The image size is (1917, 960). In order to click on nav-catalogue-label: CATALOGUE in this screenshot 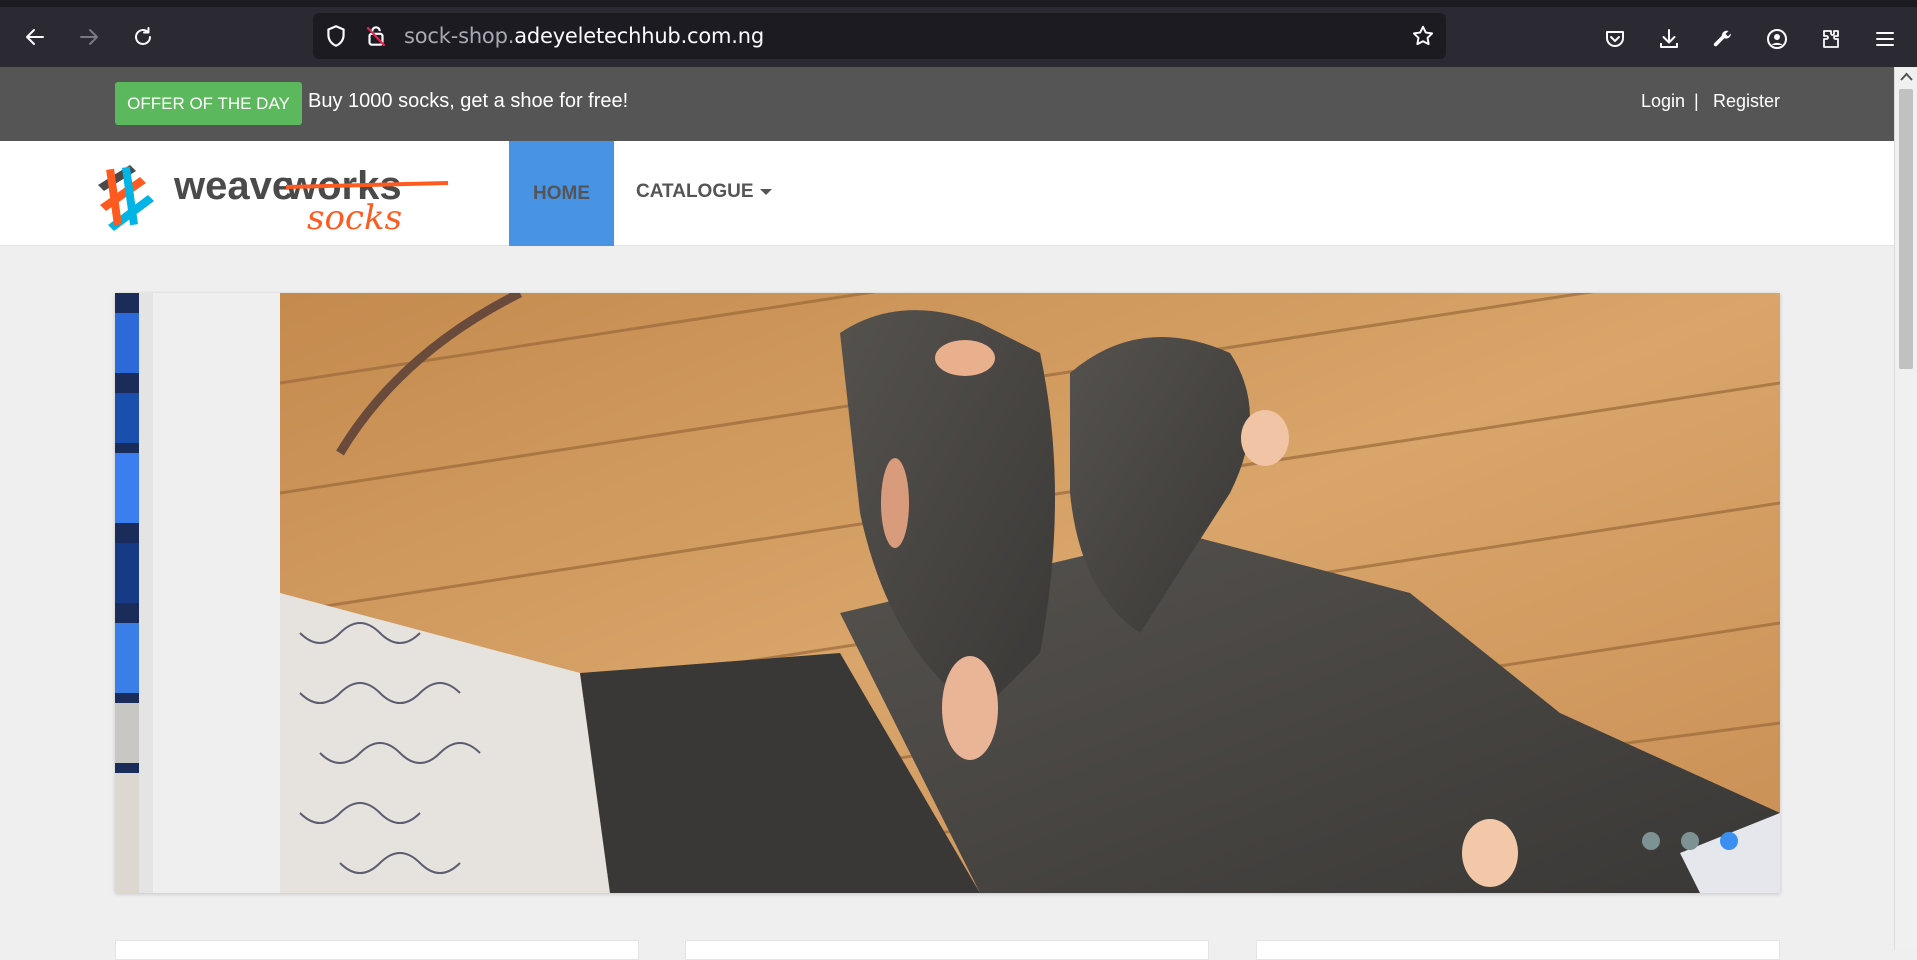, I will do `click(695, 191)`.